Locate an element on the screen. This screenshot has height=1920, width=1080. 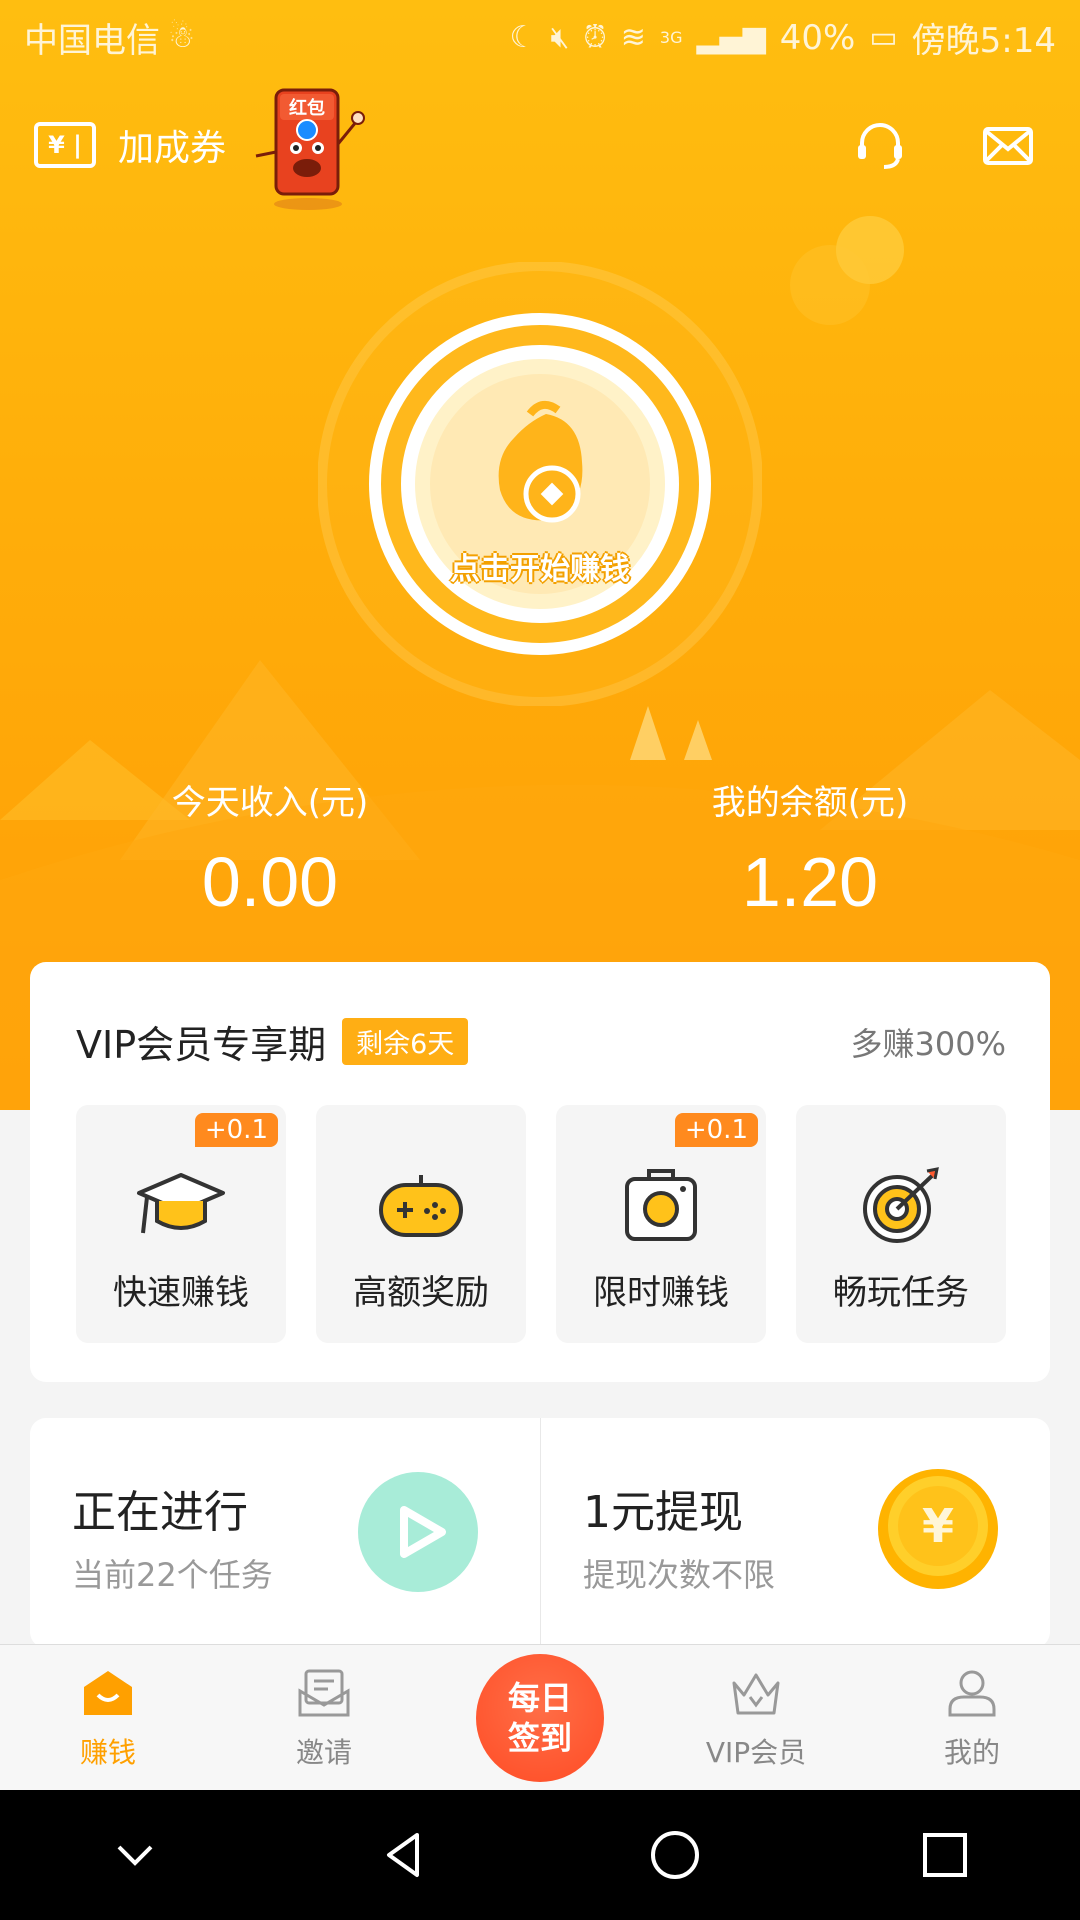
mascot-text: 红包 is located at coordinates (307, 108).